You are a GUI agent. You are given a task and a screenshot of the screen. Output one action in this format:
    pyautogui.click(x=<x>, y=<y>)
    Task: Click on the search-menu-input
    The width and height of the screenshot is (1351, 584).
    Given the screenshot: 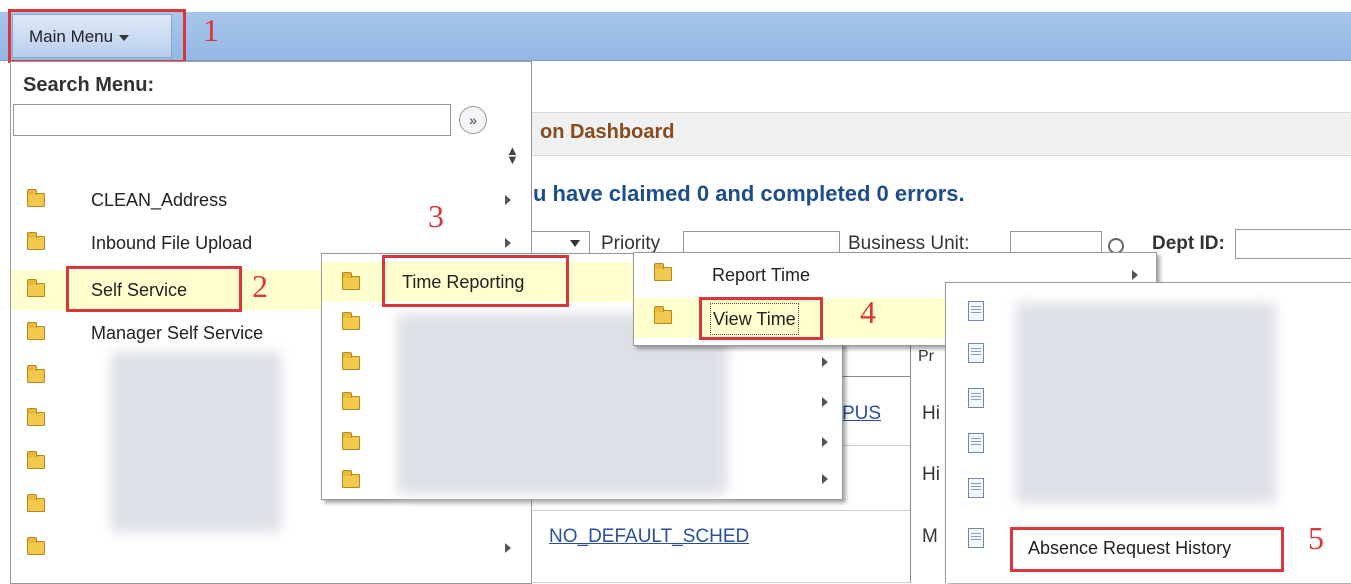 What is the action you would take?
    pyautogui.click(x=232, y=120)
    